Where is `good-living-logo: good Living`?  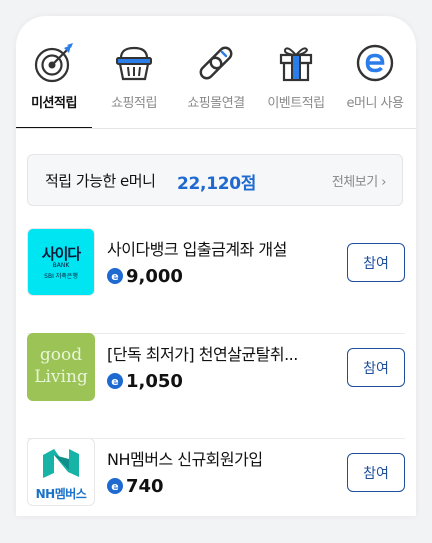
good-living-logo: good Living is located at coordinates (61, 367).